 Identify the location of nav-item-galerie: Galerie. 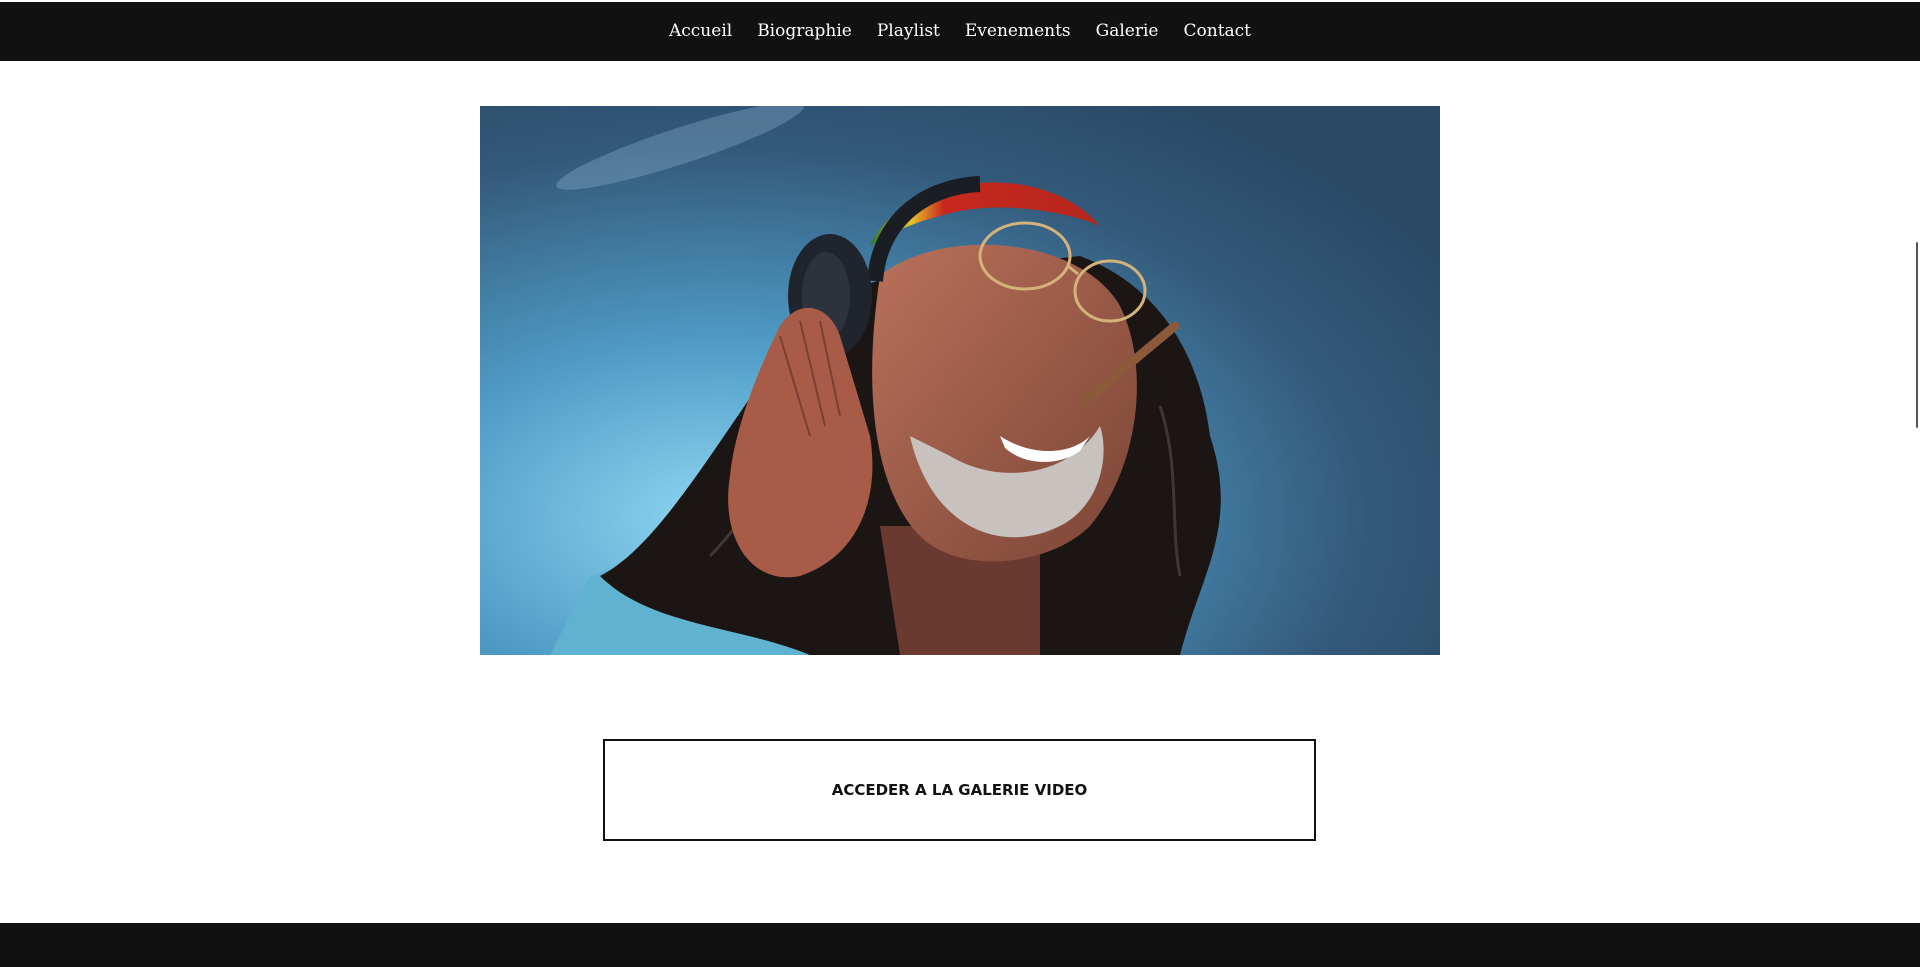
(1127, 31).